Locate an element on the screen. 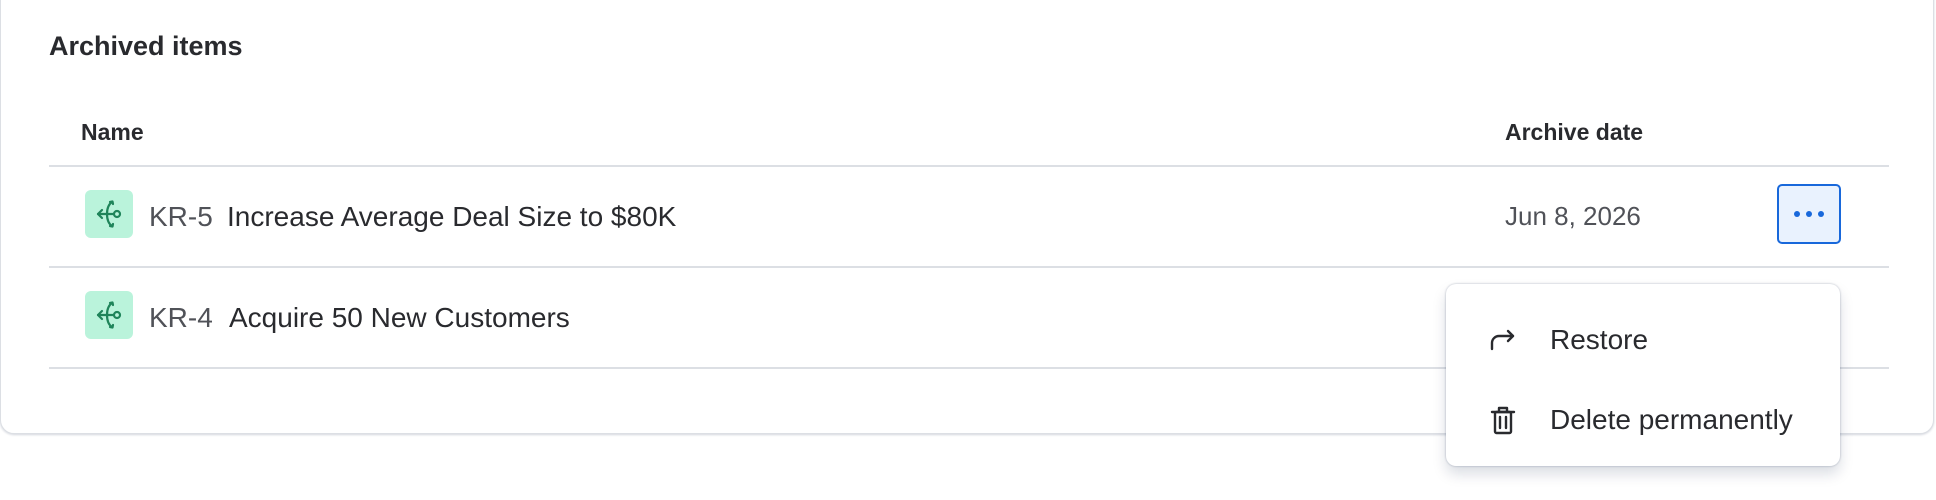 Image resolution: width=1936 pixels, height=500 pixels. menu-item-label: Delete permanently is located at coordinates (1671, 419).